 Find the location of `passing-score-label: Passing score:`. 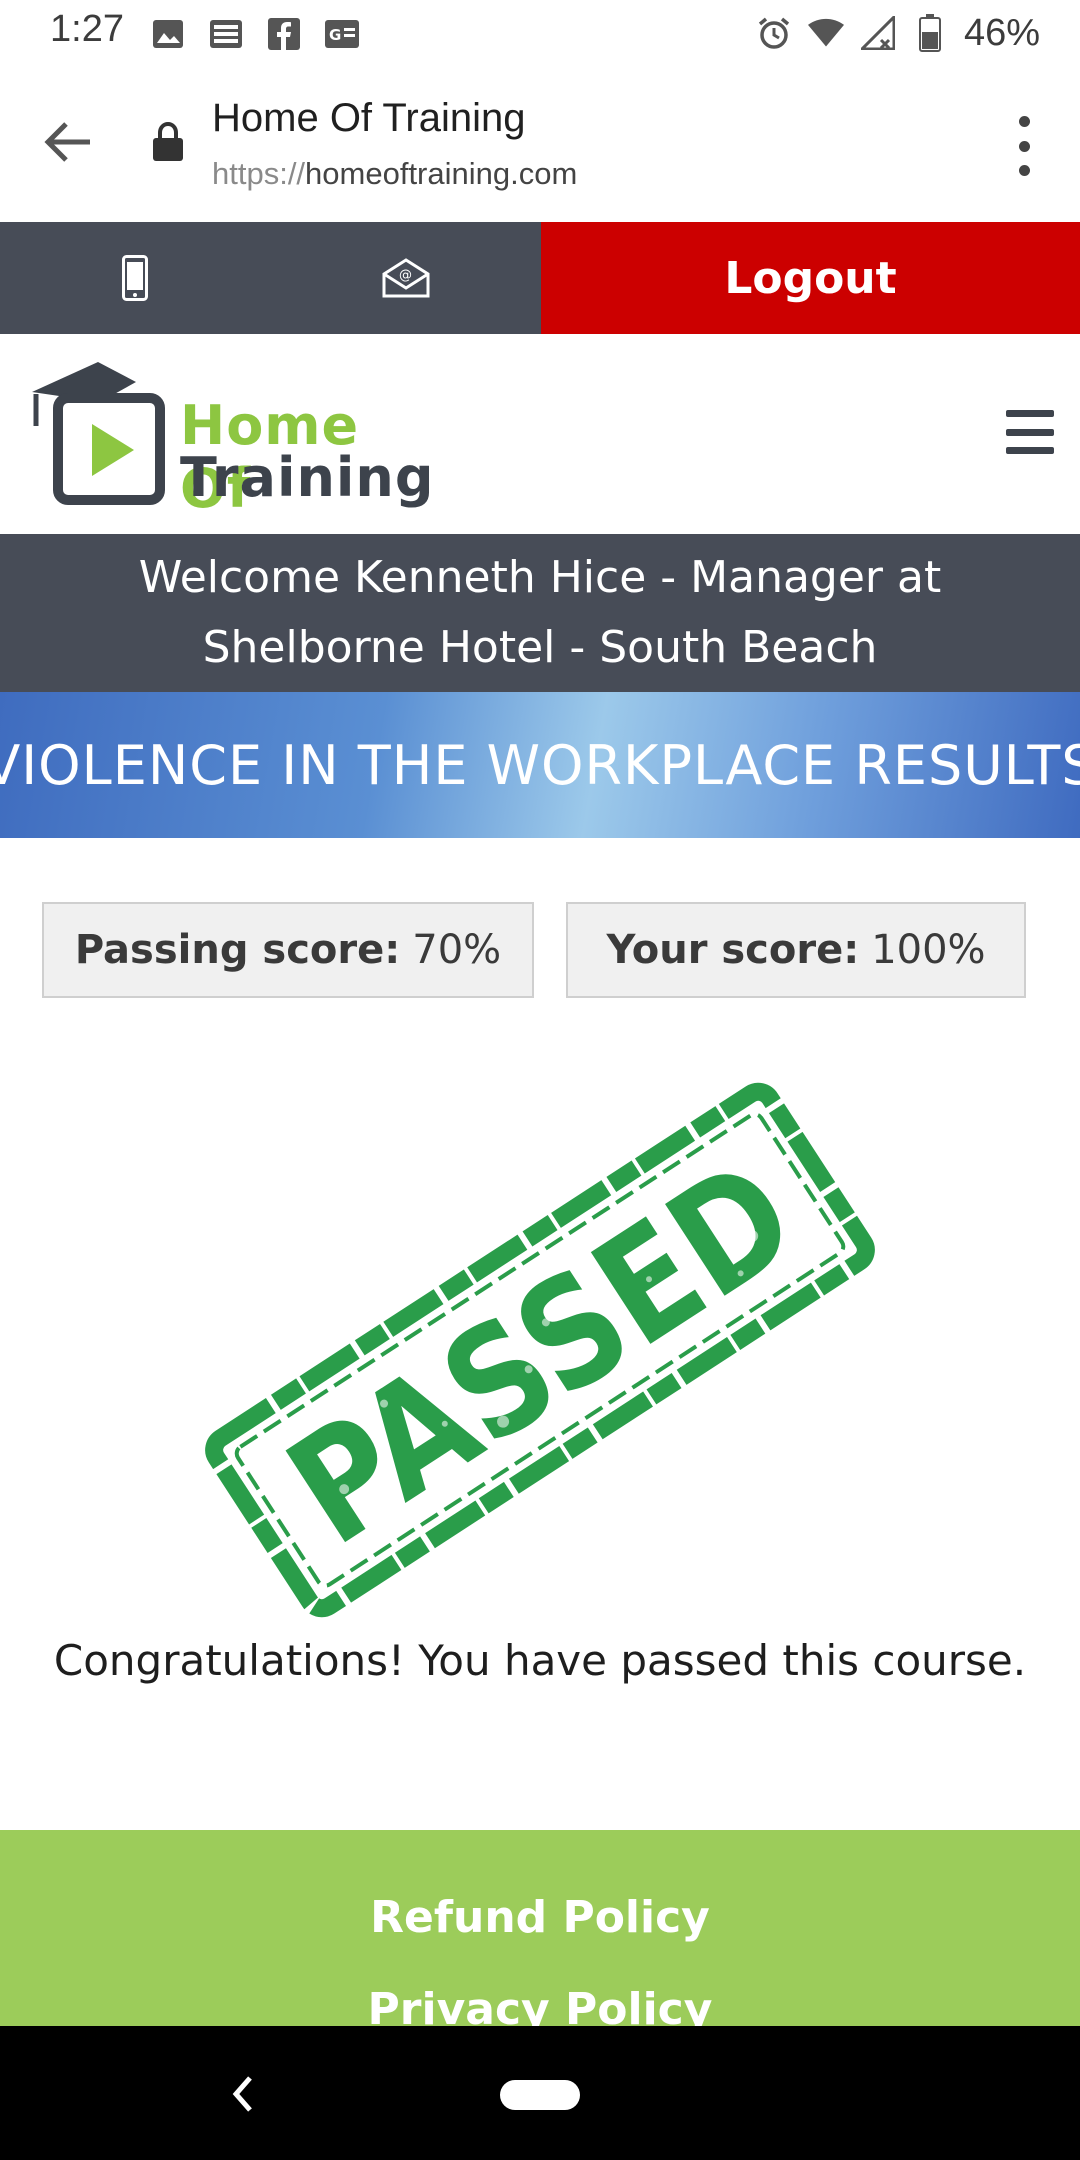

passing-score-label: Passing score: is located at coordinates (237, 950).